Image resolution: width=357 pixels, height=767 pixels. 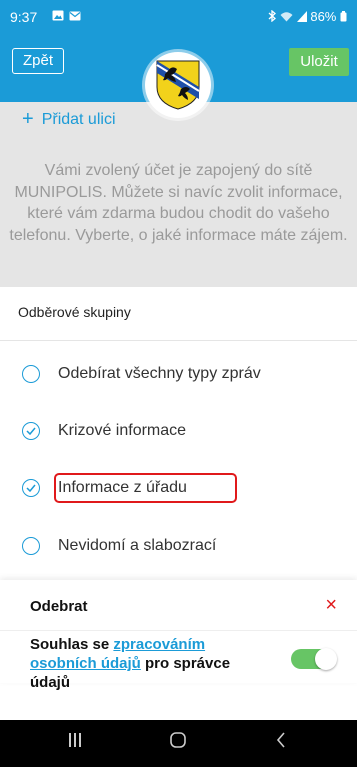 I want to click on navigation-bar, so click(x=178, y=743).